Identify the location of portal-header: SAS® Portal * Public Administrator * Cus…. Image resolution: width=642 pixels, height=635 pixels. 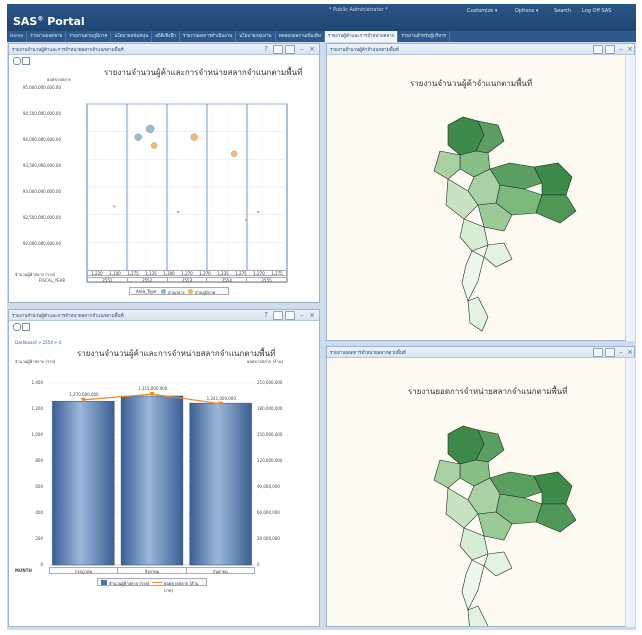
(321, 17).